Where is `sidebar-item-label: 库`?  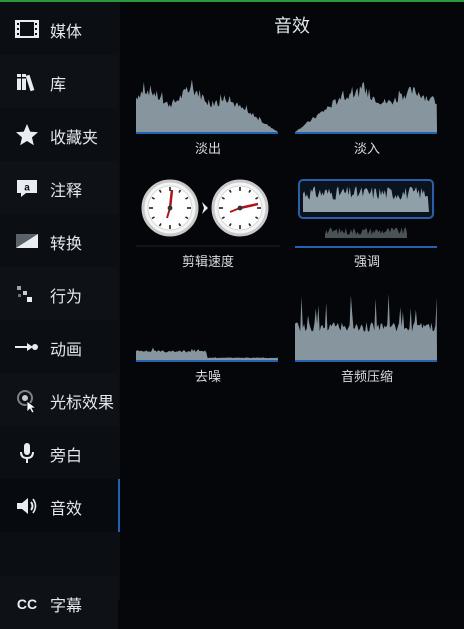
sidebar-item-label: 库 is located at coordinates (58, 84).